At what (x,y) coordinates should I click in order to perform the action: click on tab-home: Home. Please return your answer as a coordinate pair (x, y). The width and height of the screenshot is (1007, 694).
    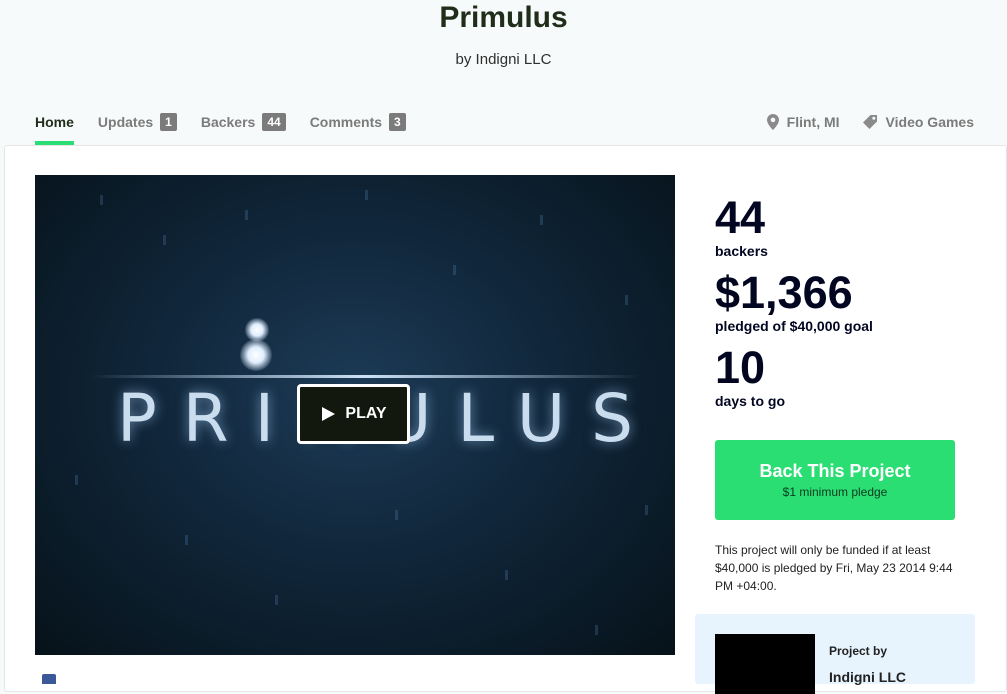
    Looking at the image, I should click on (54, 128).